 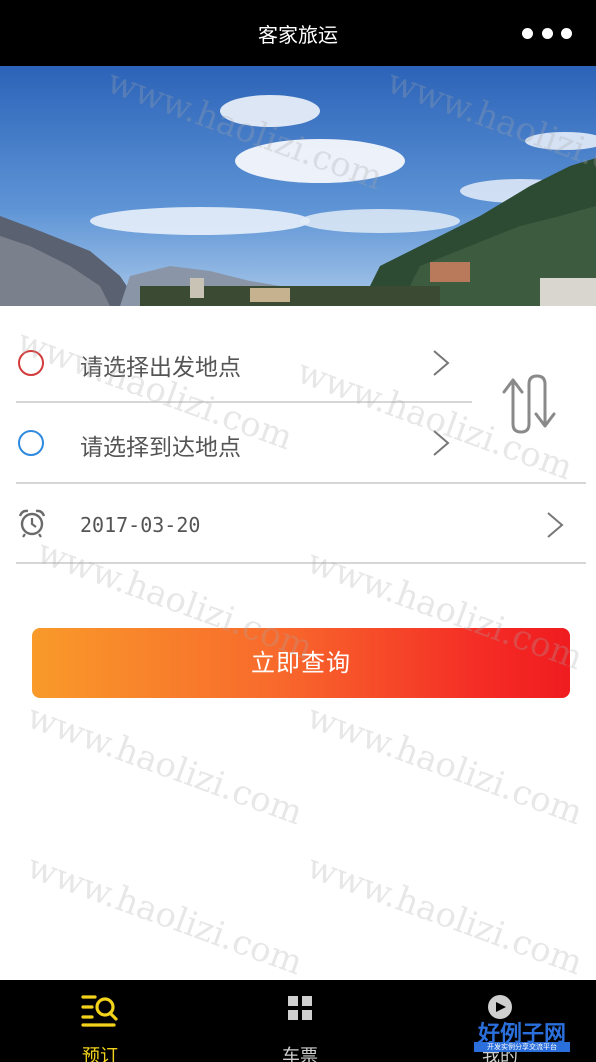 I want to click on departure-field: 请选择出发地点, so click(x=160, y=365).